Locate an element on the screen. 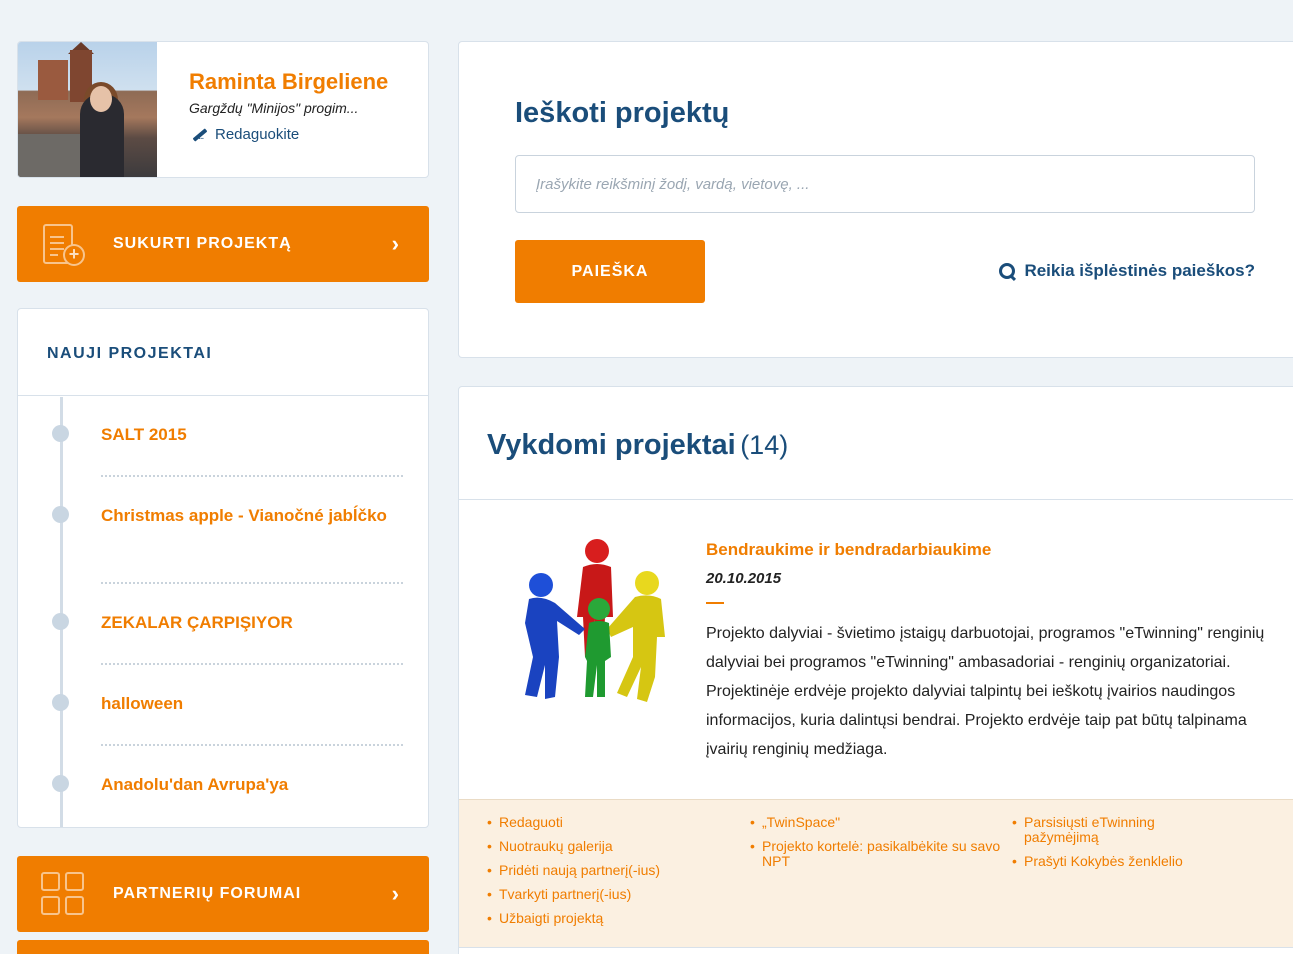  photo-gallery-link: Nuotraukų galerija is located at coordinates (612, 847).